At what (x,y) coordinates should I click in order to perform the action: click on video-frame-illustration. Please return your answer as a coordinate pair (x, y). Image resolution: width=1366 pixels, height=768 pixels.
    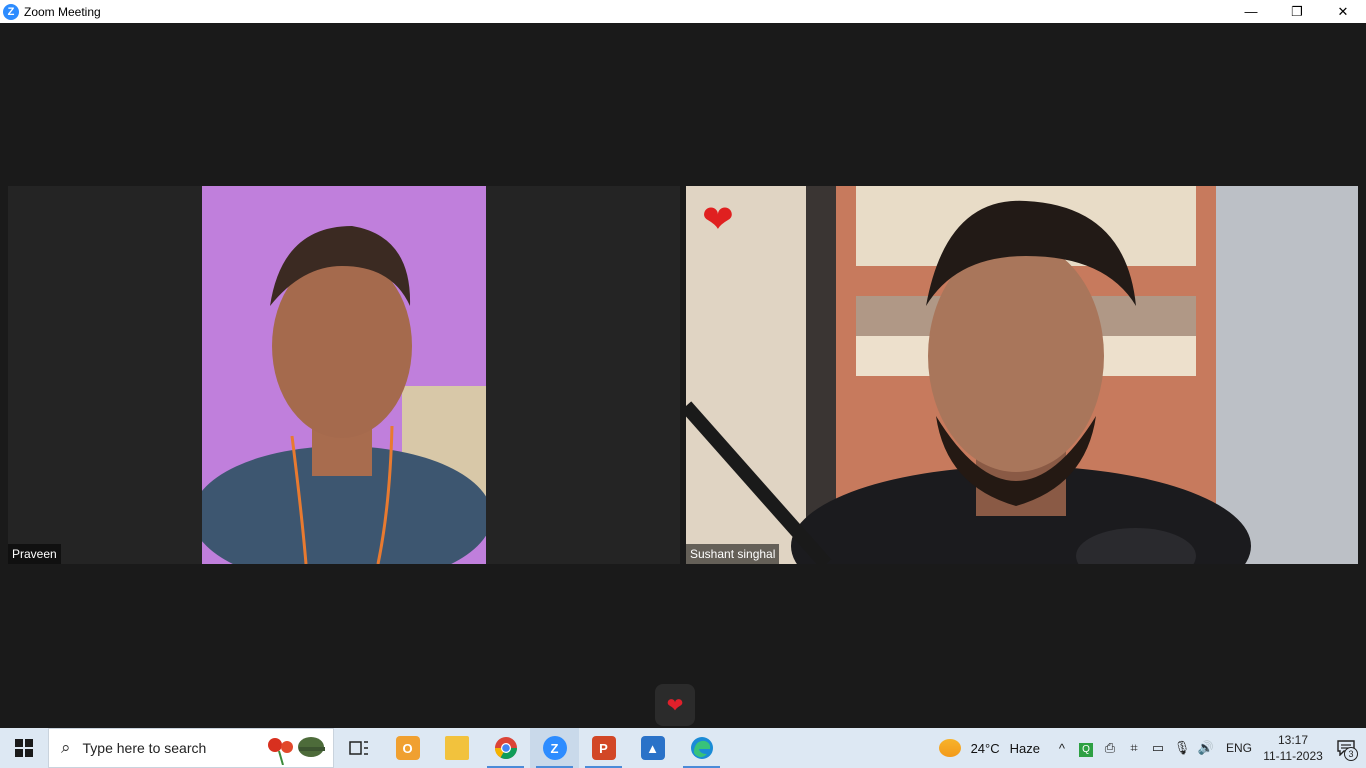
    Looking at the image, I should click on (344, 375).